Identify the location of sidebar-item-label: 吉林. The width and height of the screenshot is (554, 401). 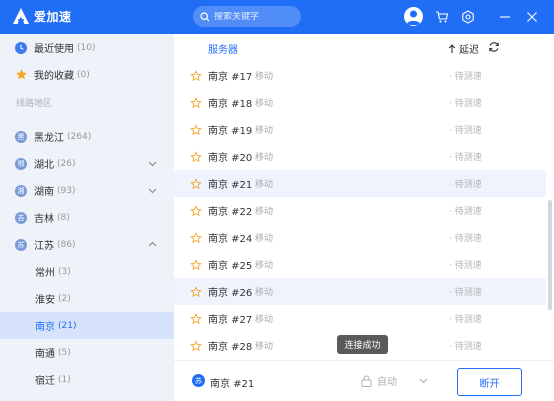
(44, 219).